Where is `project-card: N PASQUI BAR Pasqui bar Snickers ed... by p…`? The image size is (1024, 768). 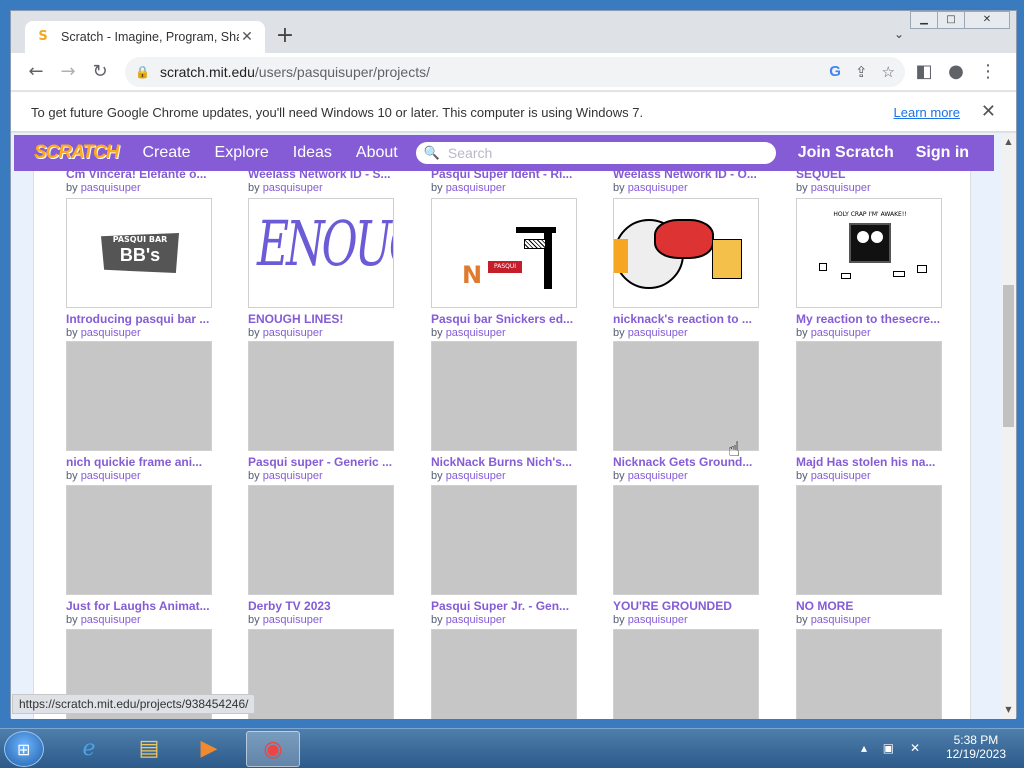
project-card: N PASQUI BAR Pasqui bar Snickers ed... by p… is located at coordinates (504, 269).